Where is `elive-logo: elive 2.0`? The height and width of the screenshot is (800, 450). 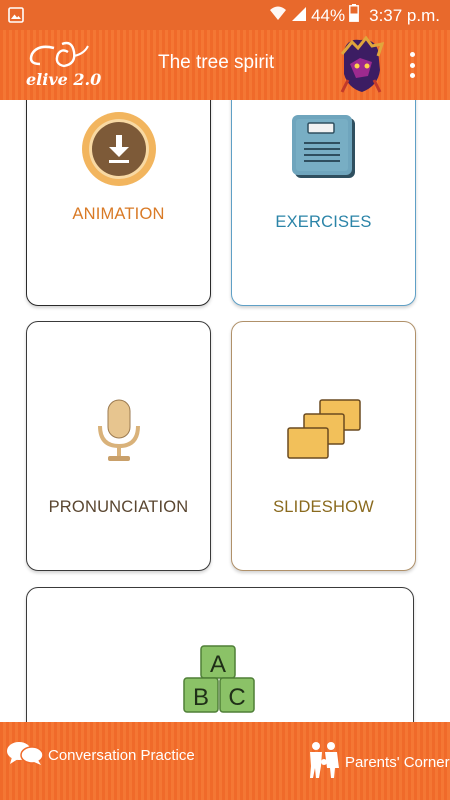 elive-logo: elive 2.0 is located at coordinates (64, 66).